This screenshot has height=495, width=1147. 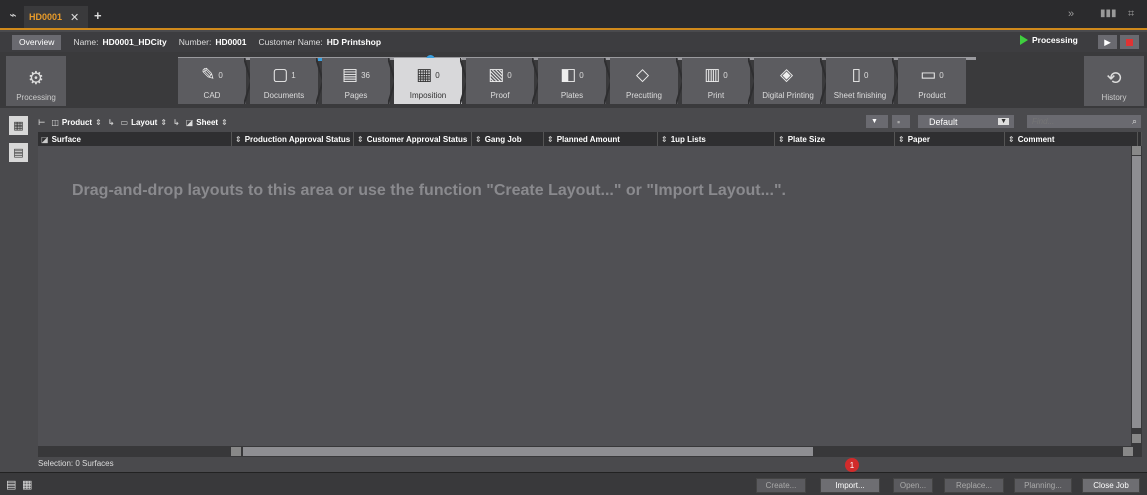 I want to click on workflow-step: ▯ 0 Sheet finishing, so click(x=860, y=81).